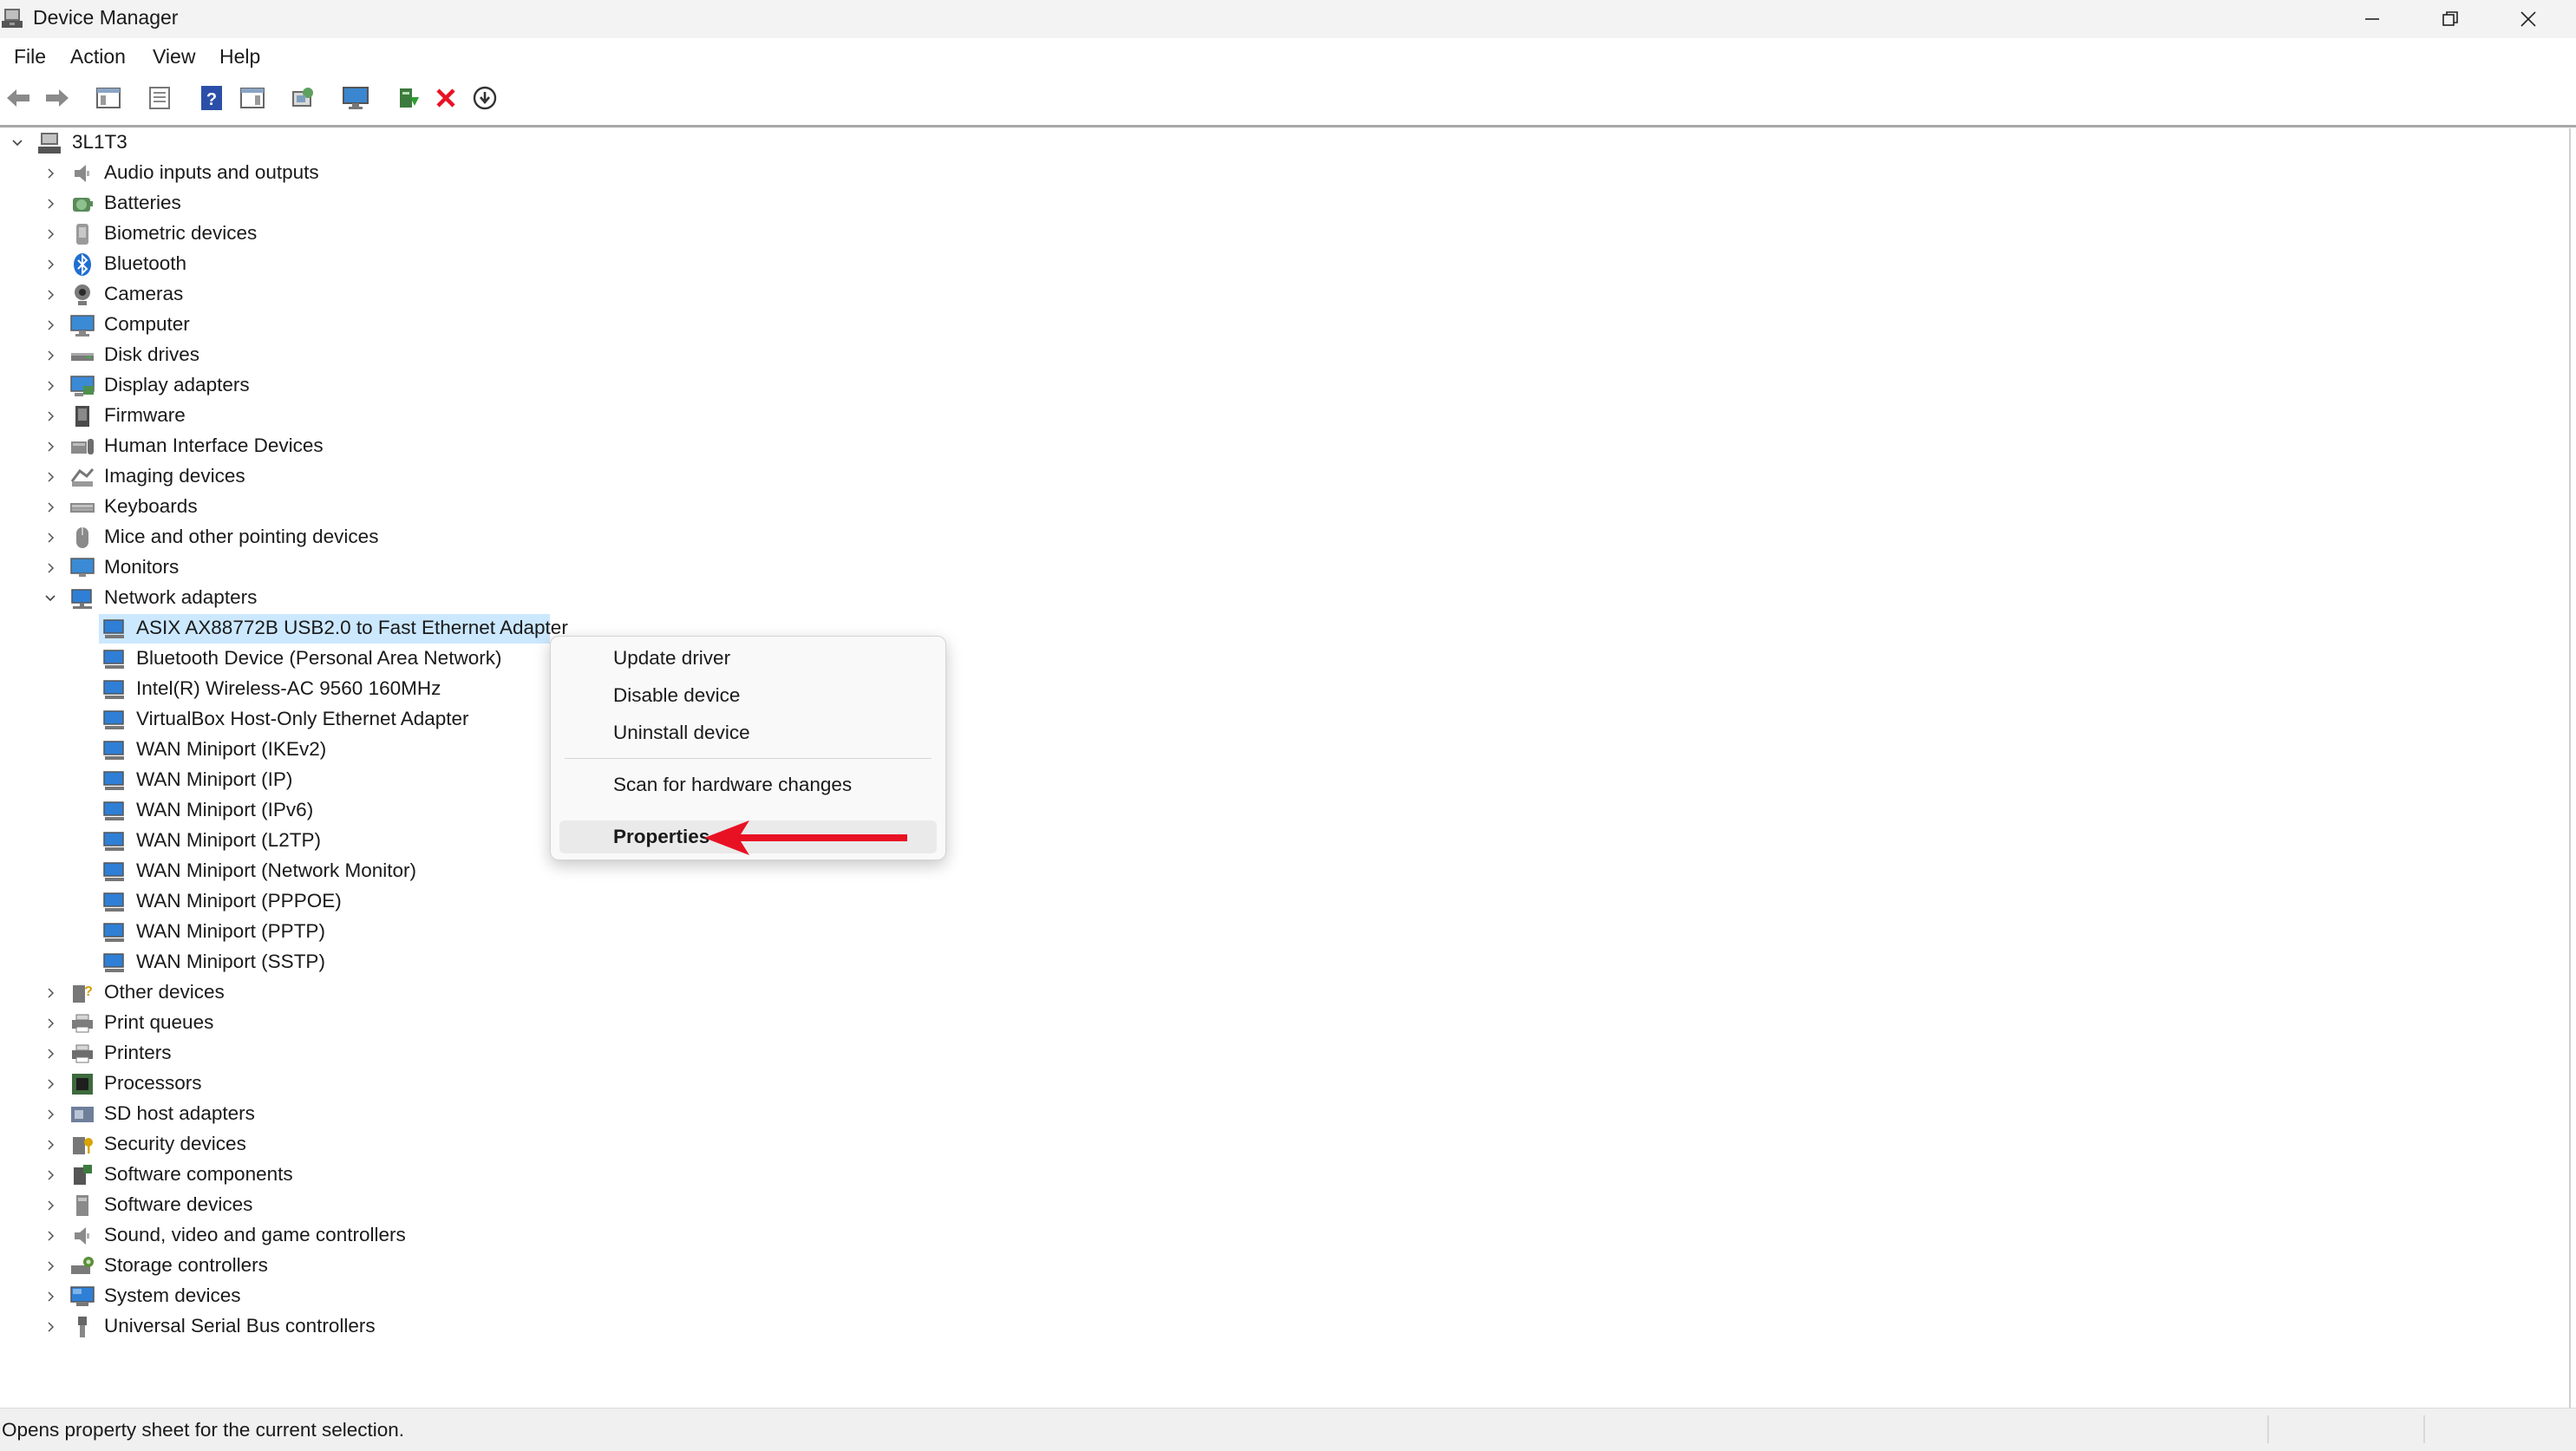 This screenshot has height=1451, width=2576. What do you see at coordinates (1288, 98) in the screenshot?
I see `toolbar: ?` at bounding box center [1288, 98].